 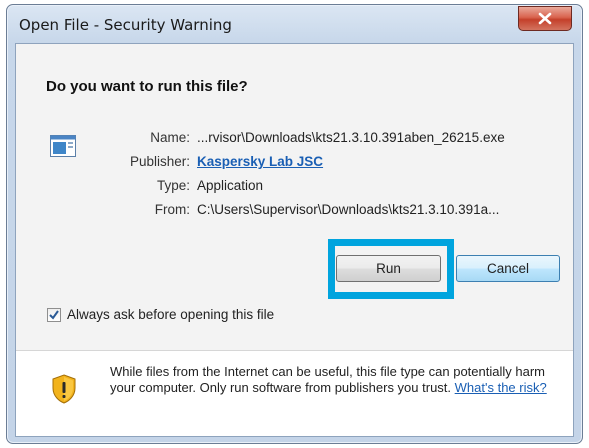 What do you see at coordinates (294, 24) in the screenshot?
I see `title-bar: Open File - Security Warning` at bounding box center [294, 24].